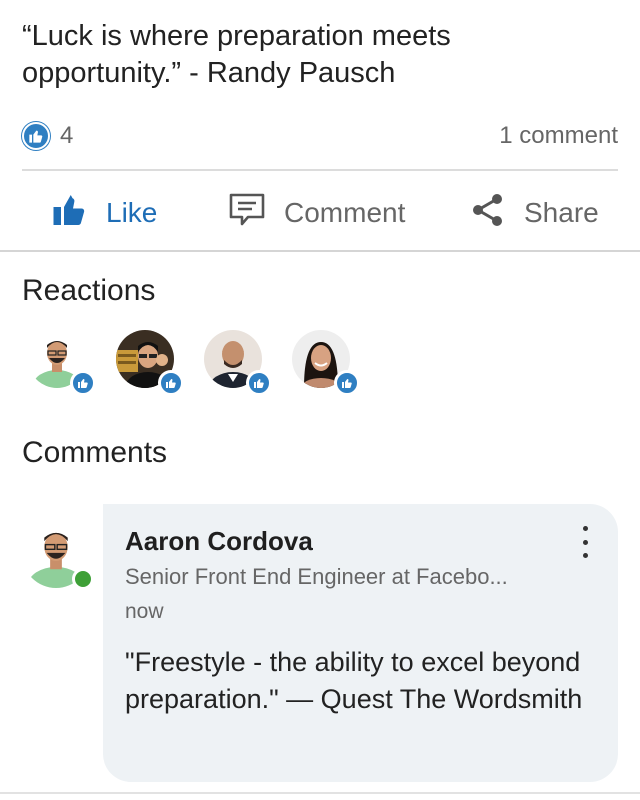 The image size is (640, 800). I want to click on comments-heading: Comments, so click(95, 452).